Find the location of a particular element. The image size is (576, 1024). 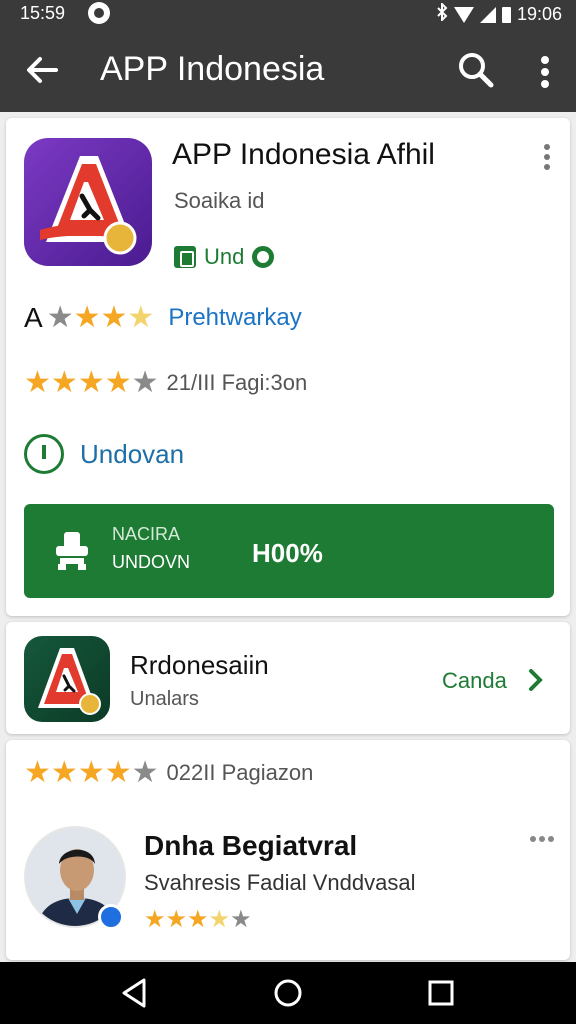

app-bar-title: APP Indonesia is located at coordinates (212, 69).